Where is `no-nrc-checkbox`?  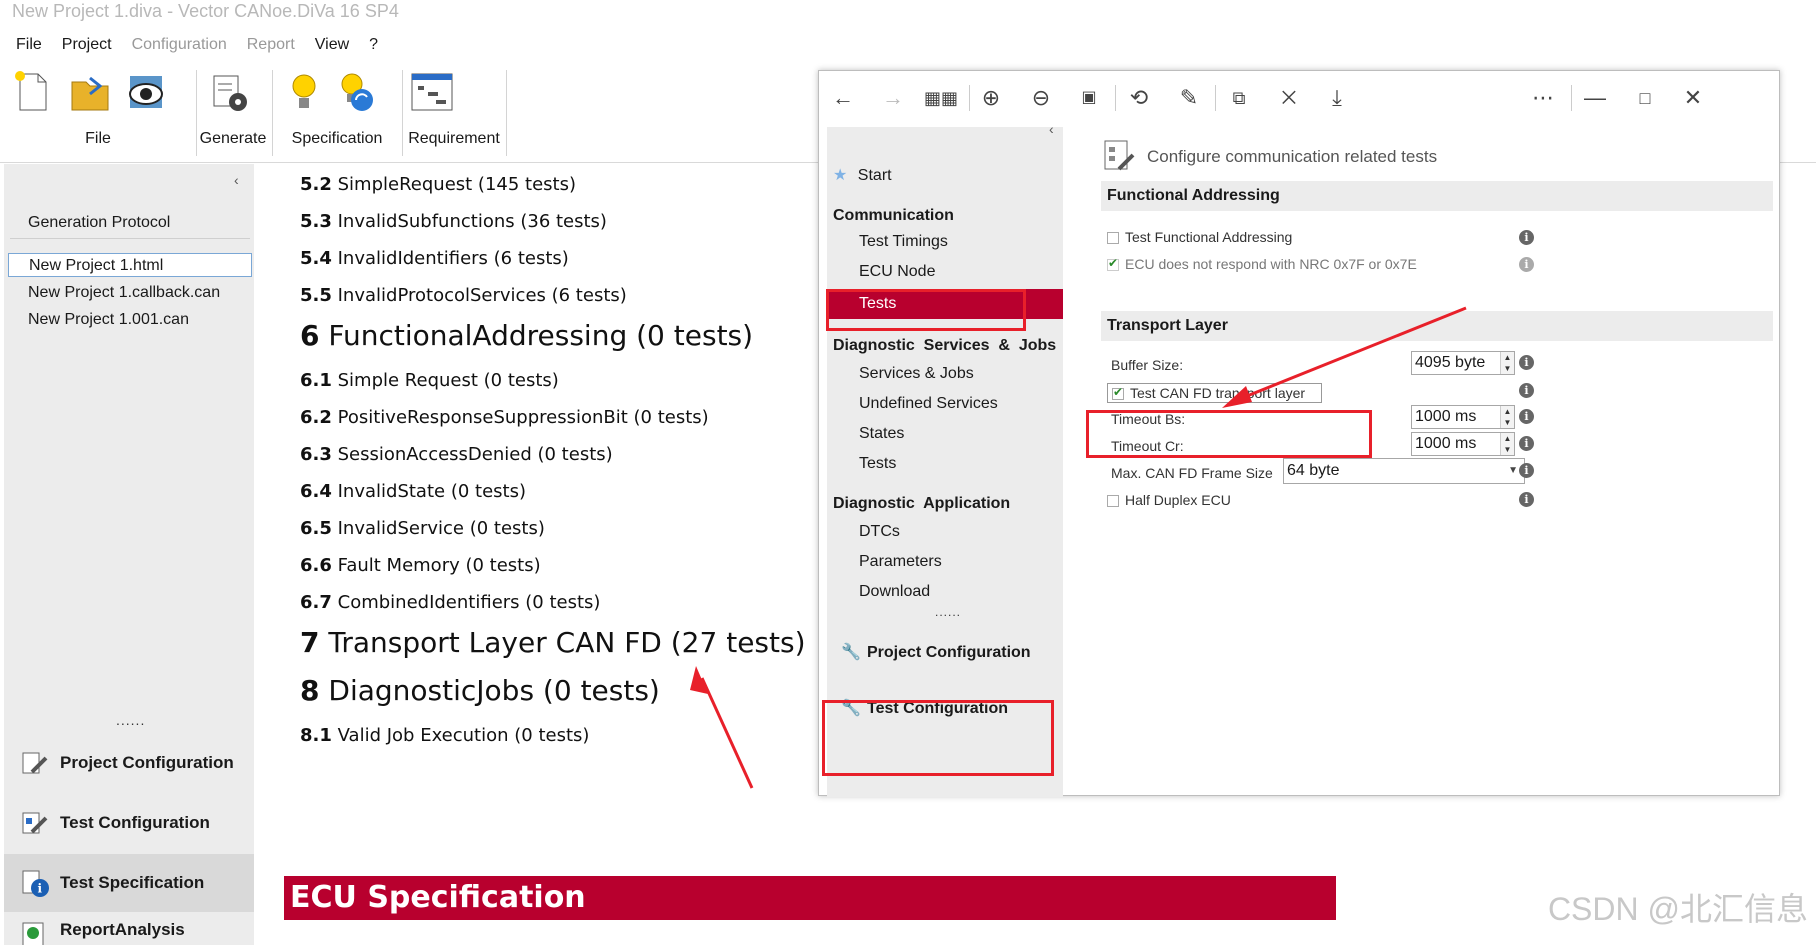
no-nrc-checkbox is located at coordinates (1113, 264).